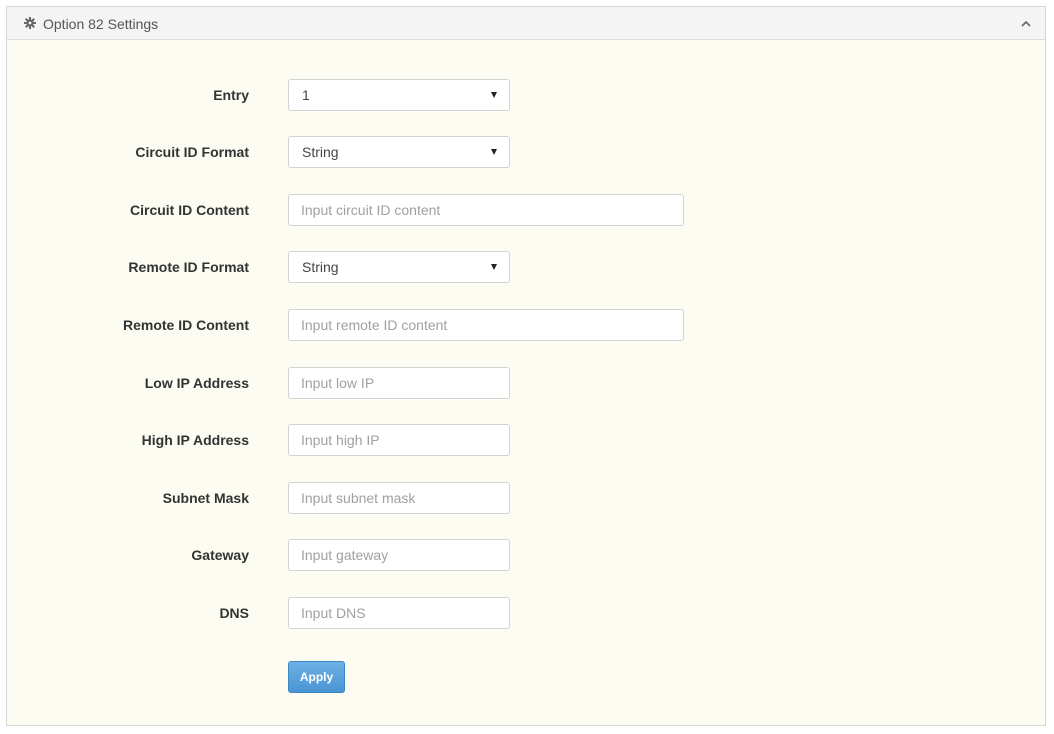  Describe the element at coordinates (101, 24) in the screenshot. I see `panel-title: Option 82 Settings` at that location.